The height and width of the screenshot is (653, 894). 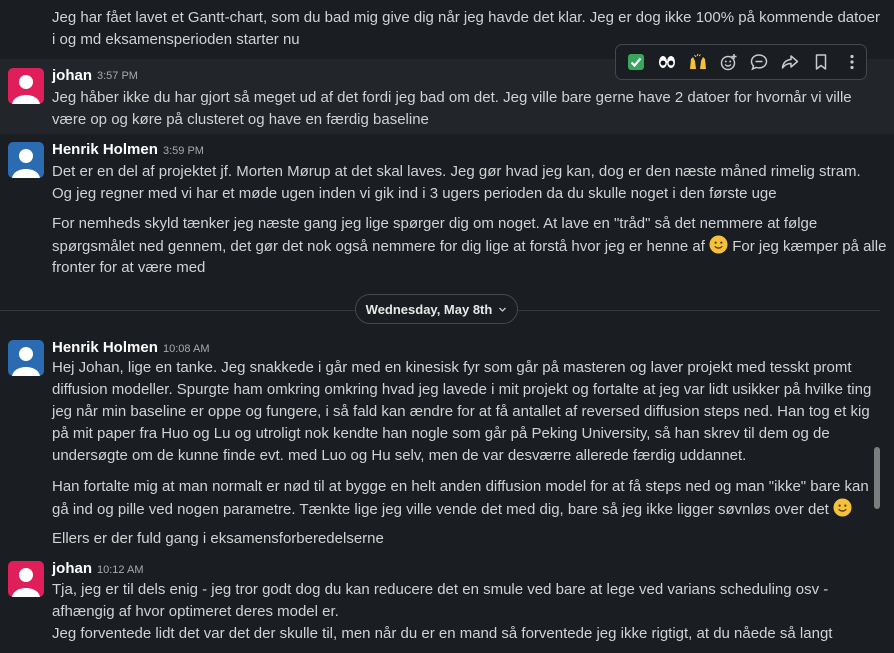 I want to click on timestamp: 3:57 PM, so click(x=117, y=76).